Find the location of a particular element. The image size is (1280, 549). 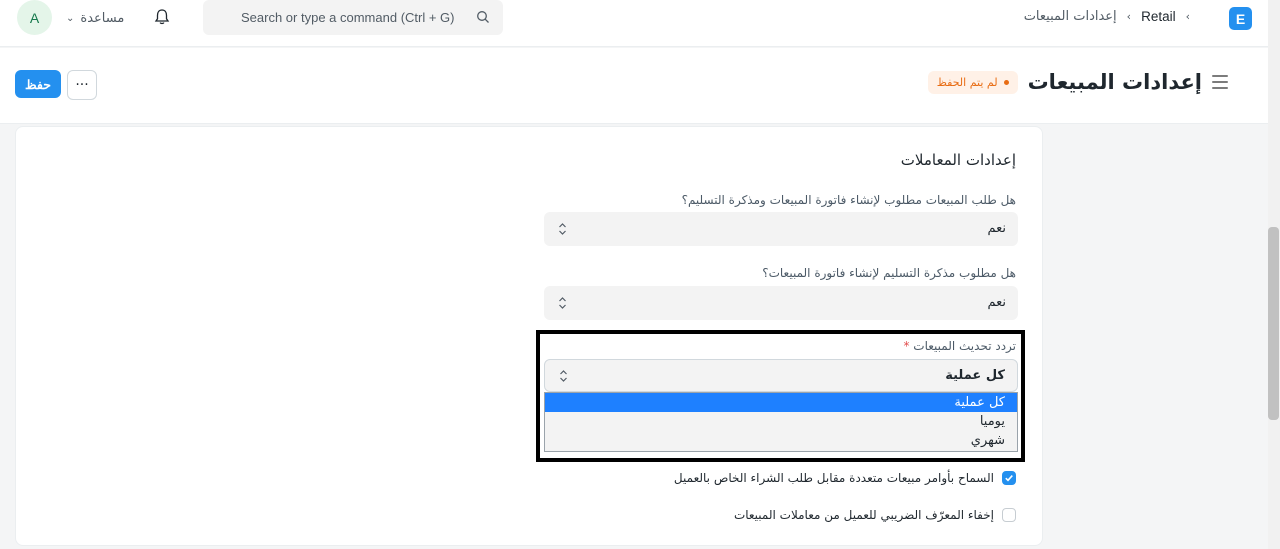

frequency-dropdown-list: كل عملية يوميا شهري is located at coordinates (781, 422).